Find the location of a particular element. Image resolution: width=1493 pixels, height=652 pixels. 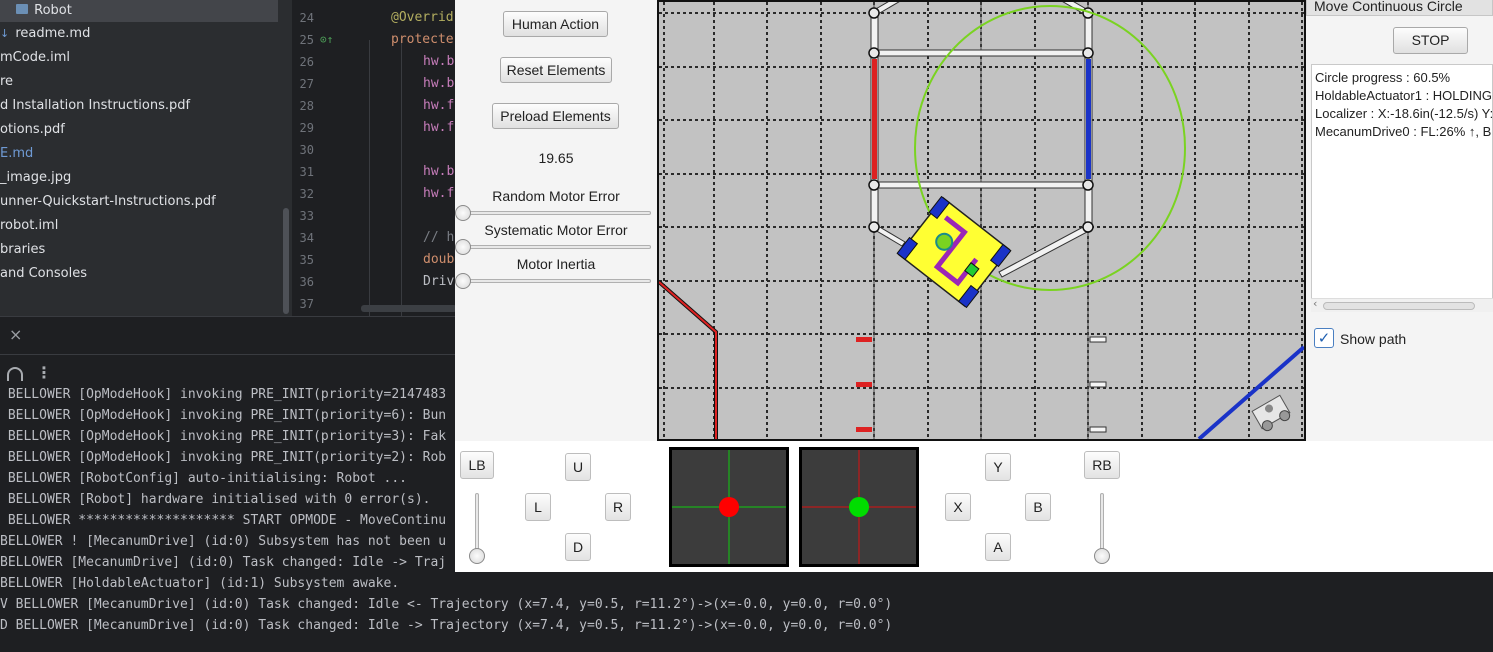

tree-item: braries is located at coordinates (22, 250).